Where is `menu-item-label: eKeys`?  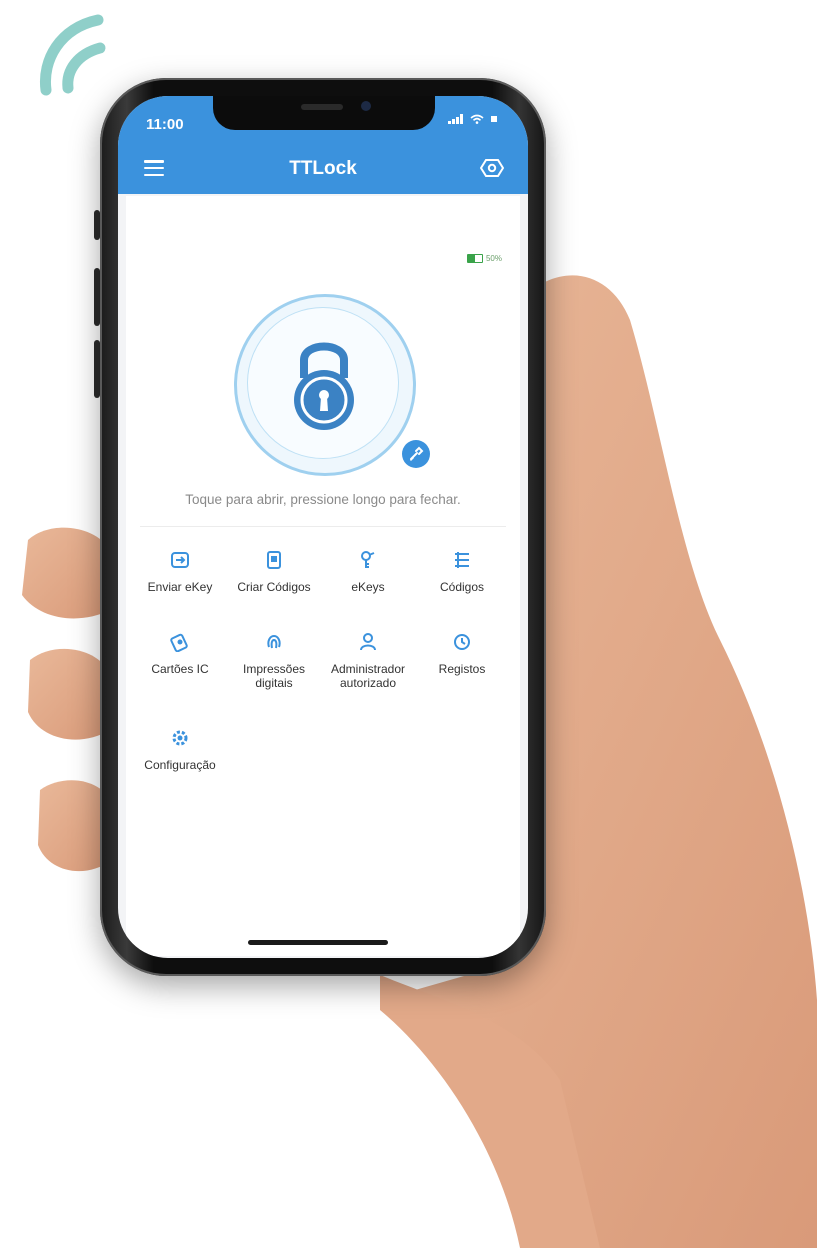 menu-item-label: eKeys is located at coordinates (368, 587).